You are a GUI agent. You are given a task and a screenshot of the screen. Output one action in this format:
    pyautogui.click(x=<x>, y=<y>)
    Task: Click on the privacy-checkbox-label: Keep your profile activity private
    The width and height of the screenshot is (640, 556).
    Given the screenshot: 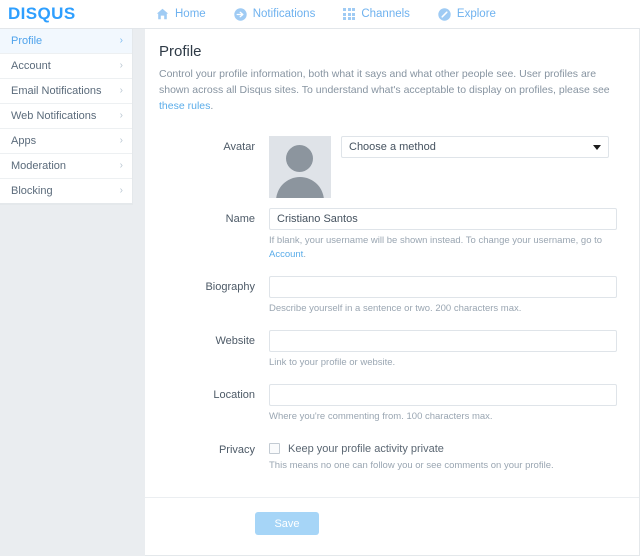 What is the action you would take?
    pyautogui.click(x=366, y=448)
    